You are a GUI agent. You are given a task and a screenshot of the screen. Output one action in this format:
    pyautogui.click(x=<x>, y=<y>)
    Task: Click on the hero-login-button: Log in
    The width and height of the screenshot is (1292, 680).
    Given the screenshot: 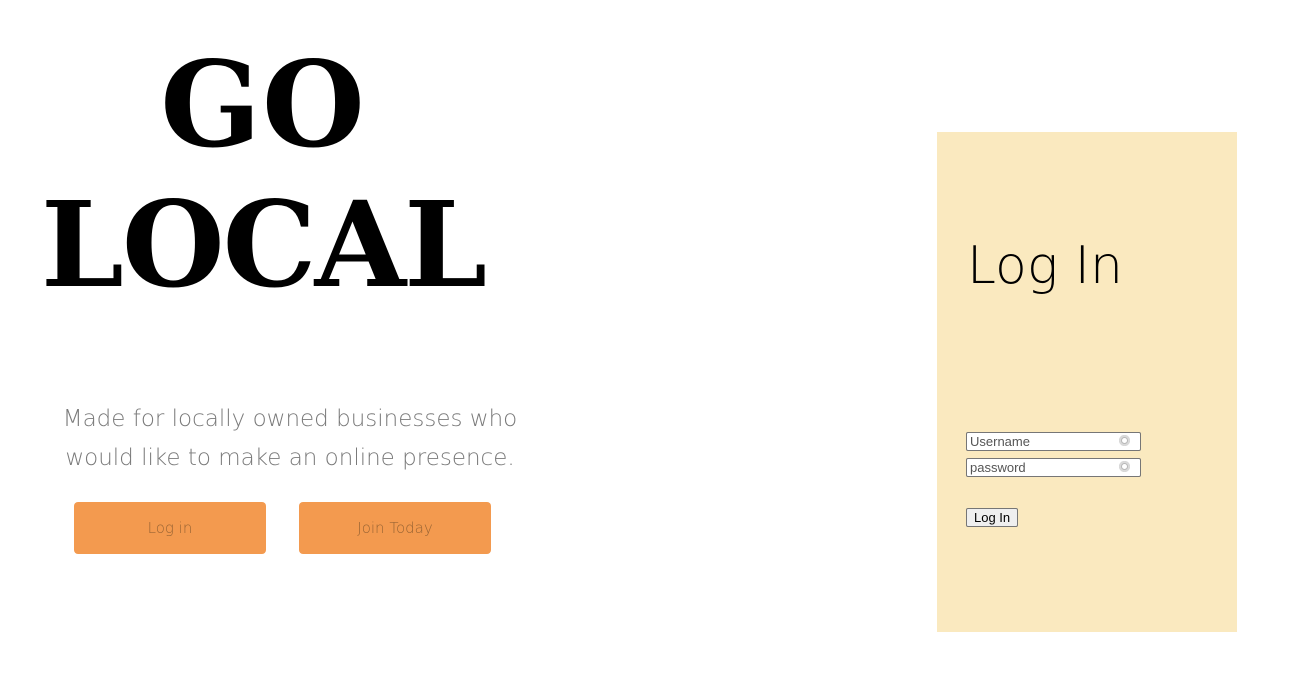 What is the action you would take?
    pyautogui.click(x=170, y=528)
    